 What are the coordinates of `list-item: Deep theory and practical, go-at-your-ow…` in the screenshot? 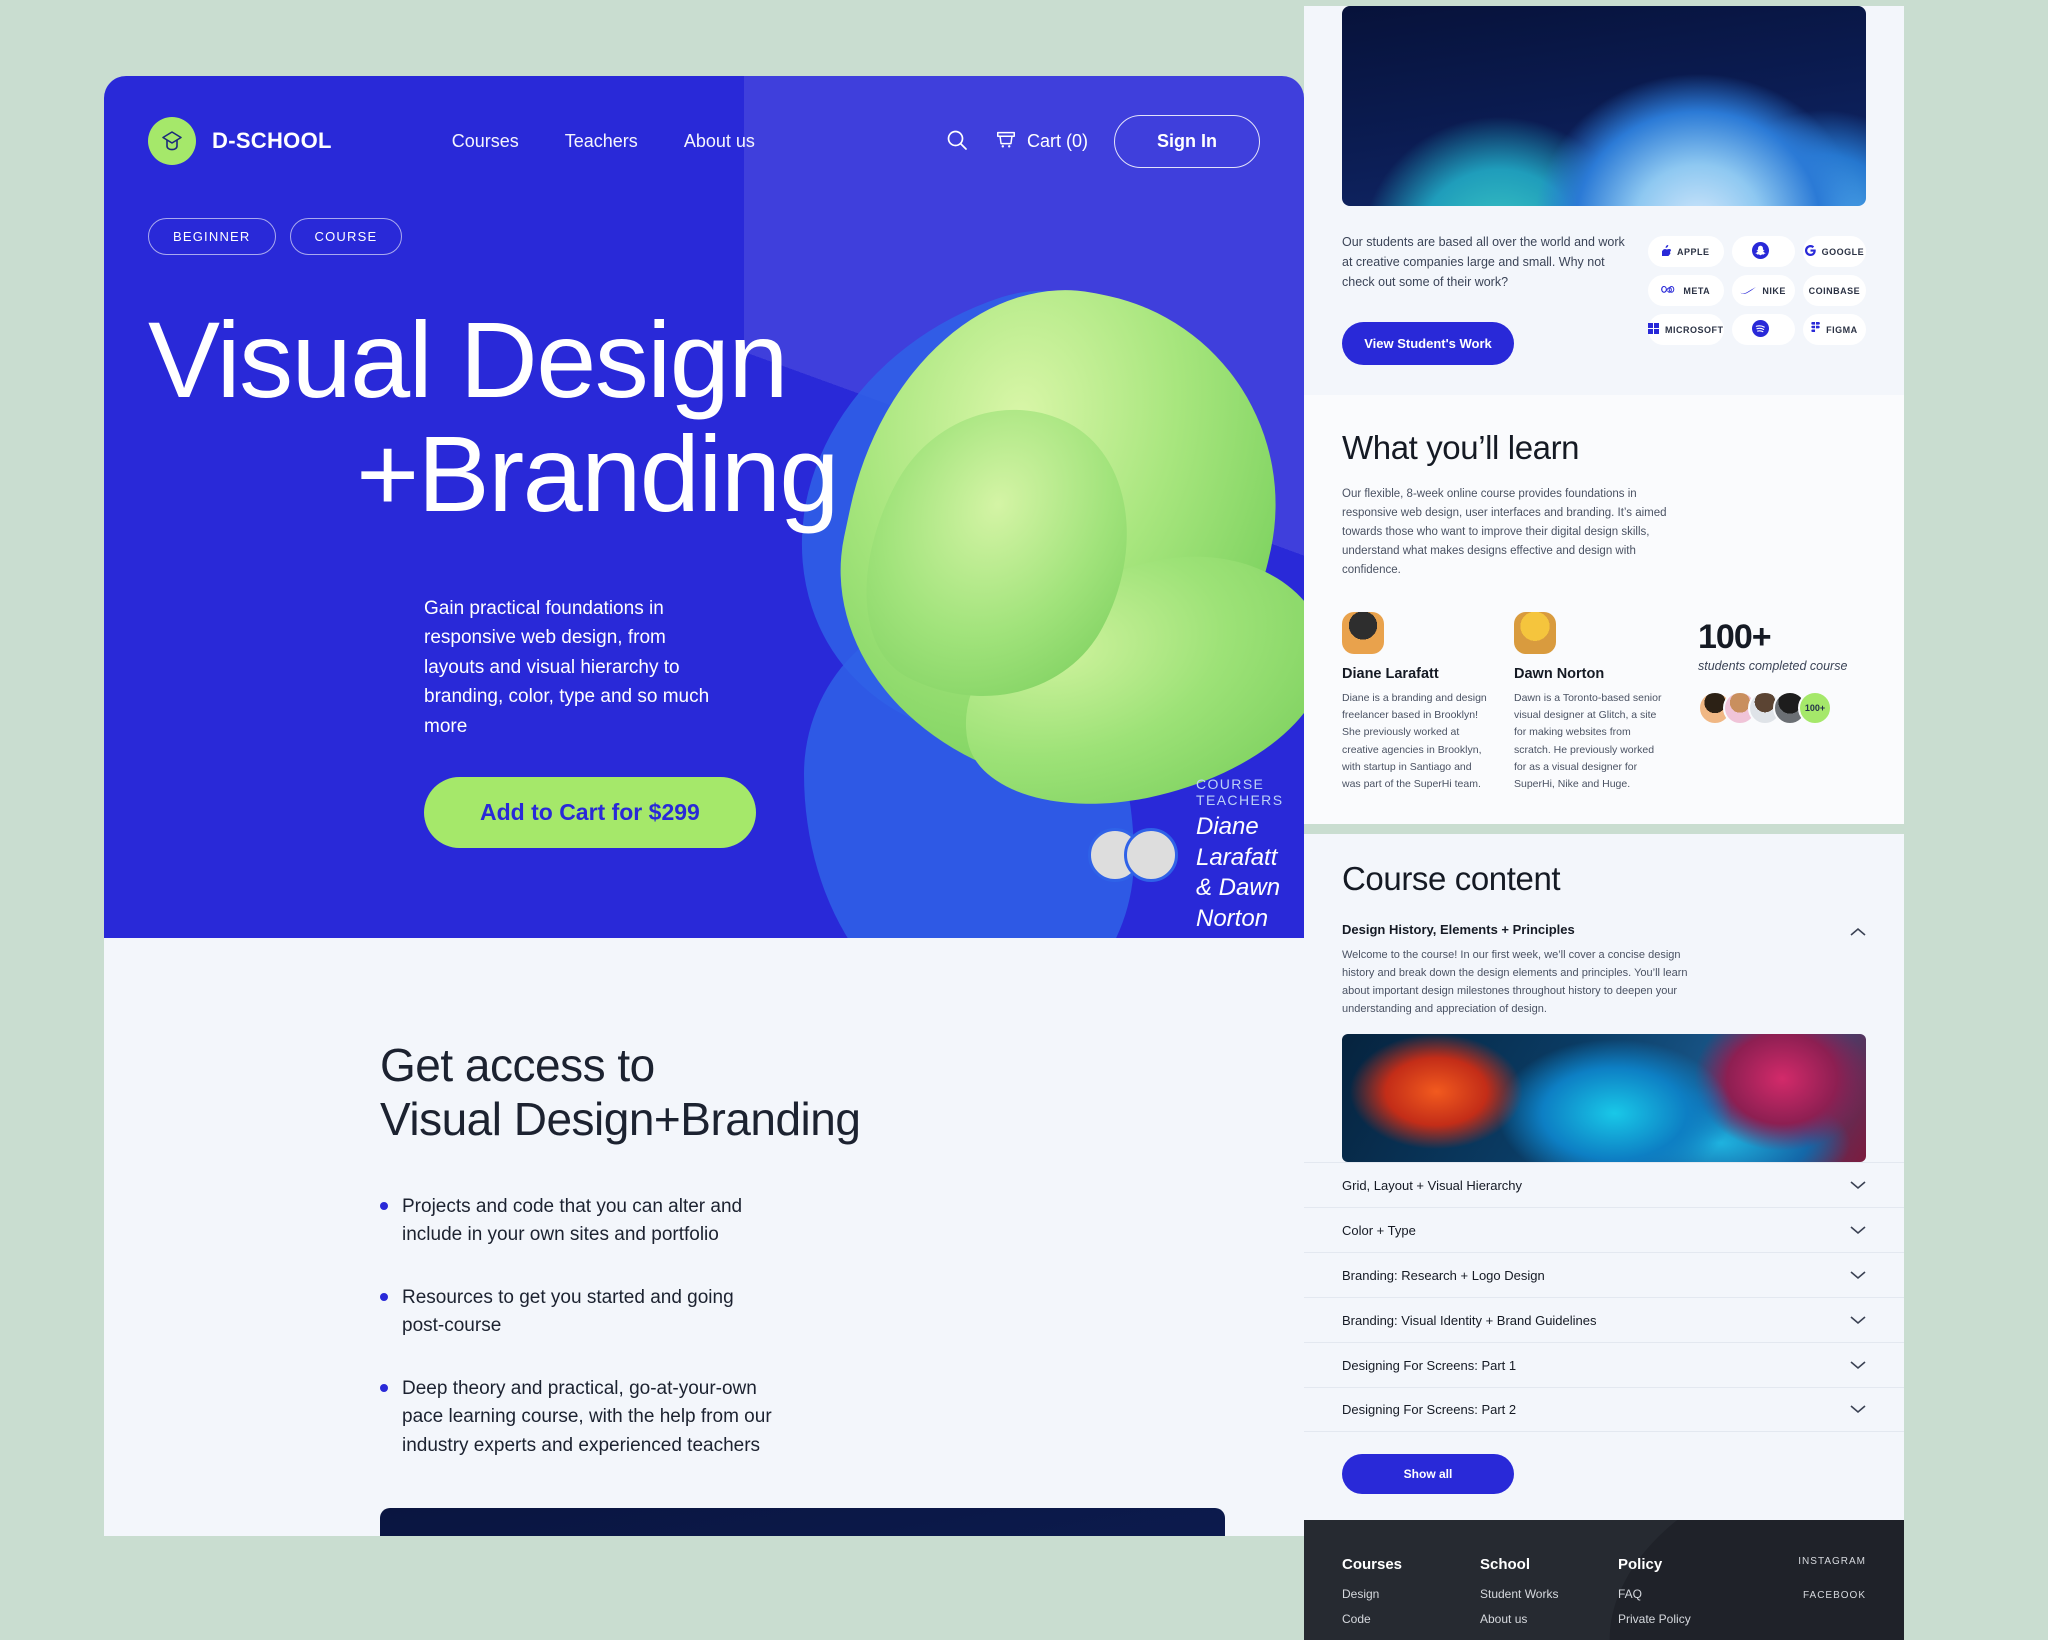 It's located at (580, 1418).